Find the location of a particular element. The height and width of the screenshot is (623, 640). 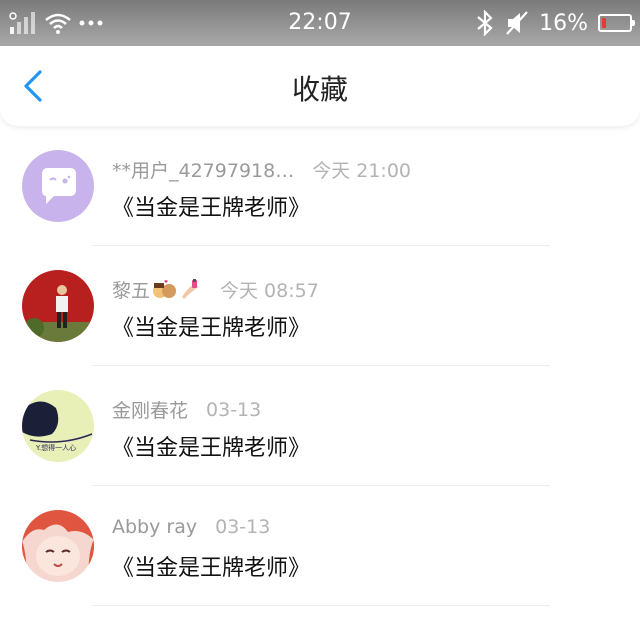

divider is located at coordinates (321, 605).